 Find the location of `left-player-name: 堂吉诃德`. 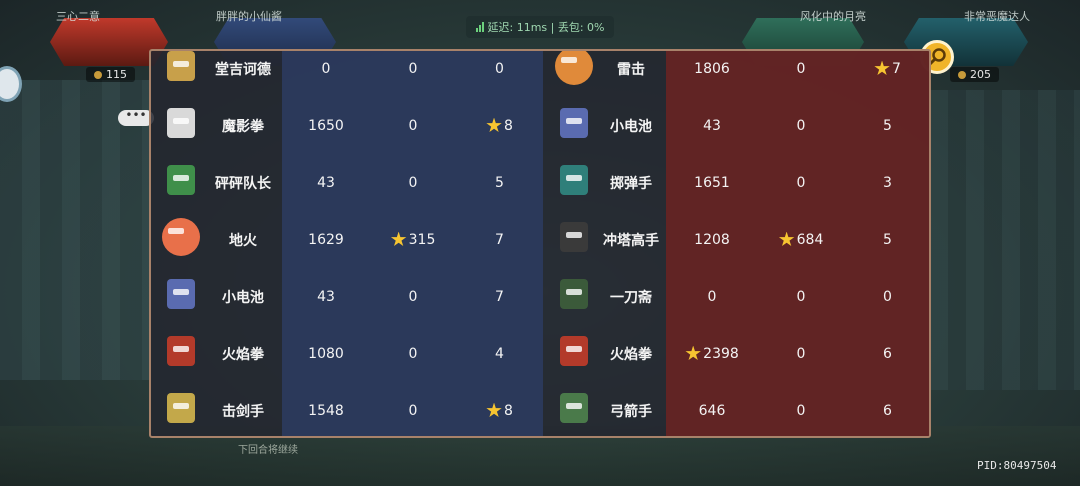

left-player-name: 堂吉诃德 is located at coordinates (243, 74).